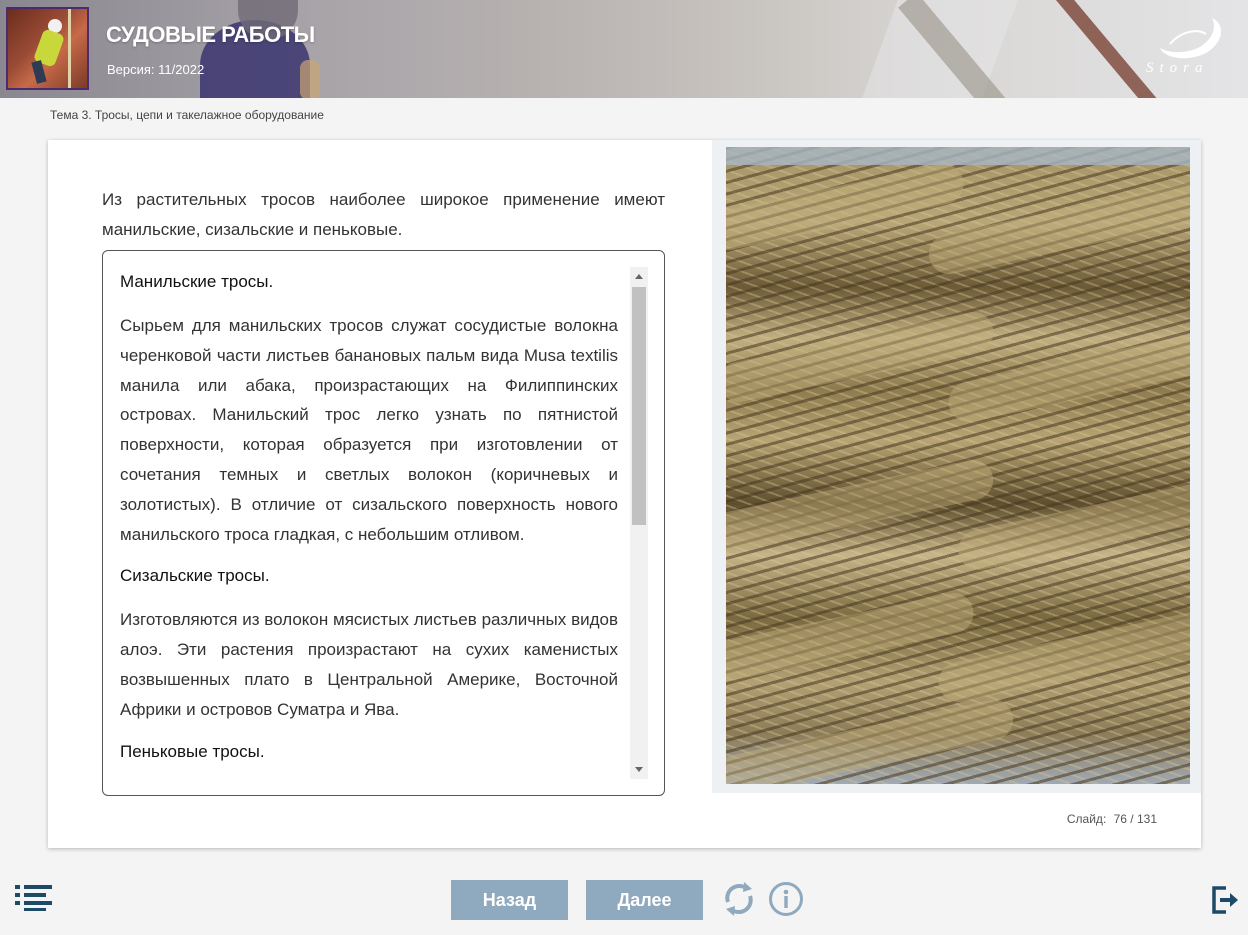 The width and height of the screenshot is (1248, 935). Describe the element at coordinates (639, 276) in the screenshot. I see `scroll-up-arrow-icon` at that location.